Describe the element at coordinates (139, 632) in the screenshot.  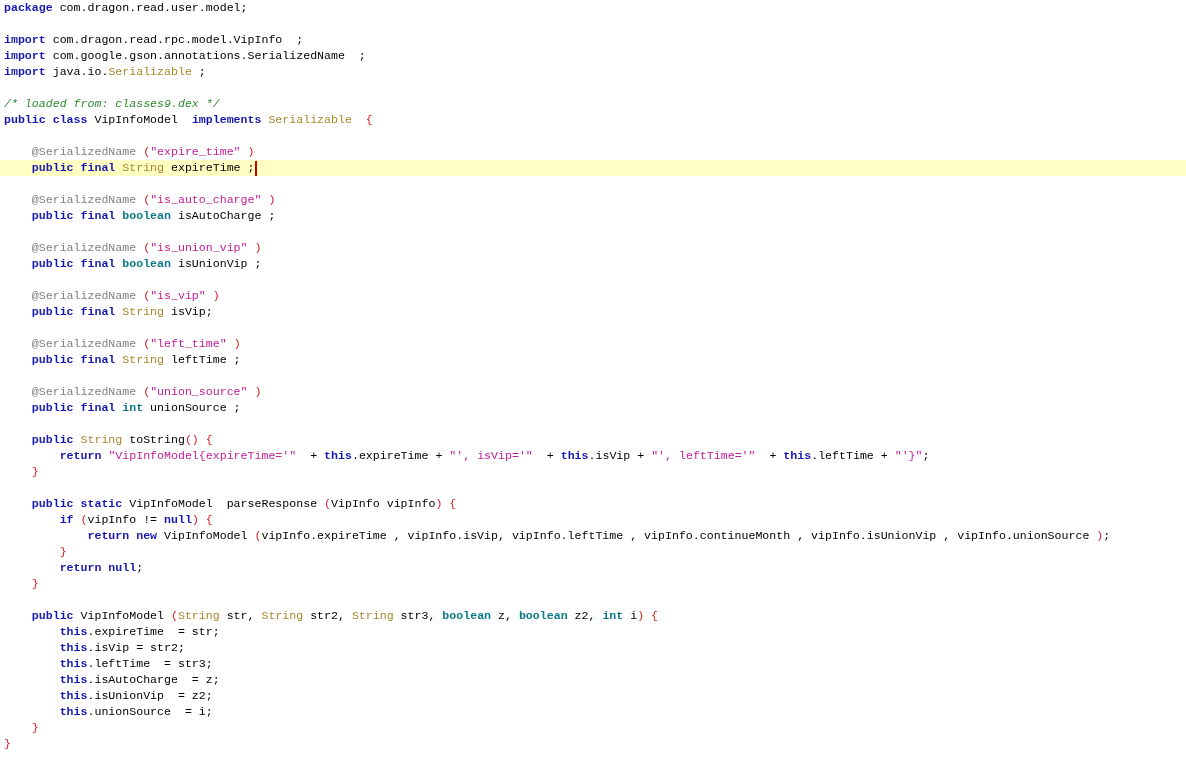
I see `code-line: this.expireTime = str;` at that location.